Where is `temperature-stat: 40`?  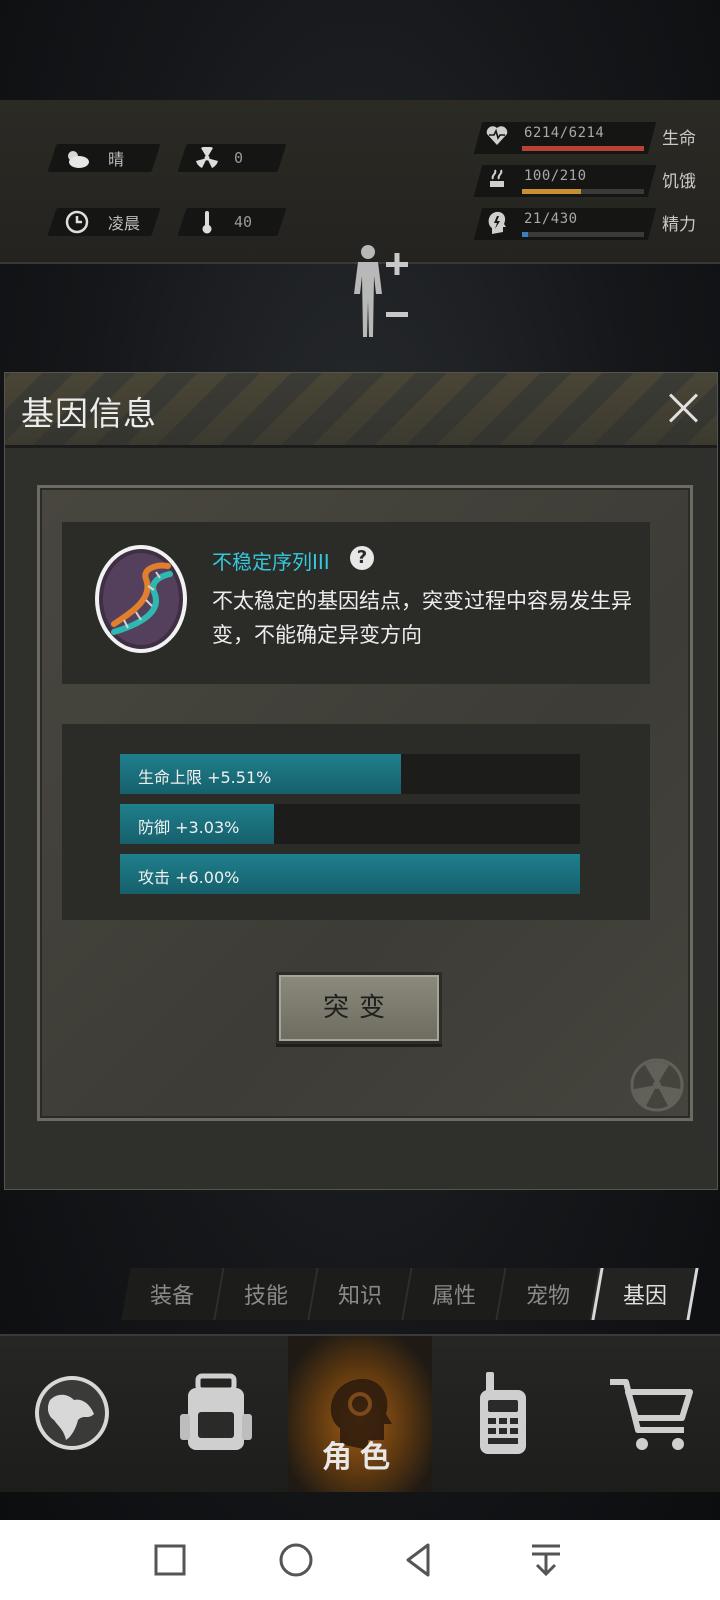 temperature-stat: 40 is located at coordinates (232, 222).